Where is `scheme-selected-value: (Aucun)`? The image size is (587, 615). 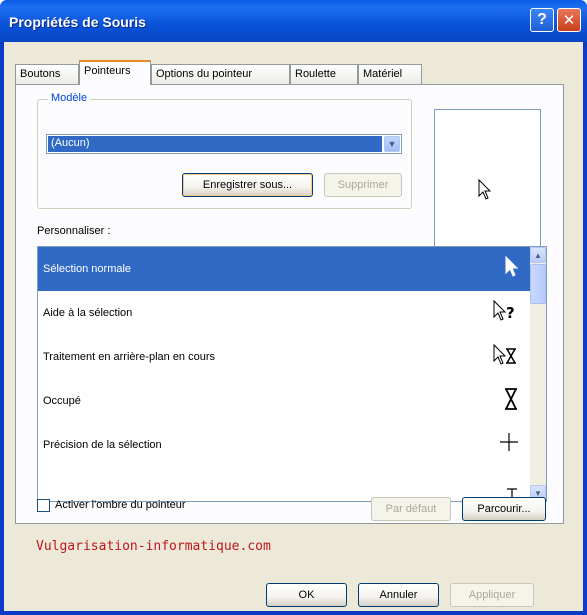
scheme-selected-value: (Aucun) is located at coordinates (215, 144).